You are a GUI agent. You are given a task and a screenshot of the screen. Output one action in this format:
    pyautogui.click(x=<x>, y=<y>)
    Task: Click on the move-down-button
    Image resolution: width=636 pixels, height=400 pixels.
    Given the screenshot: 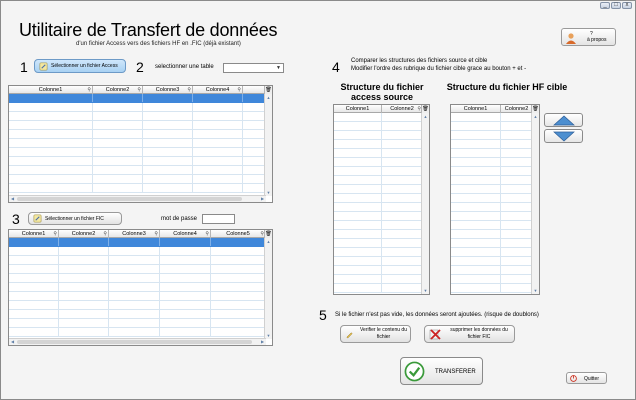 What is the action you would take?
    pyautogui.click(x=563, y=136)
    